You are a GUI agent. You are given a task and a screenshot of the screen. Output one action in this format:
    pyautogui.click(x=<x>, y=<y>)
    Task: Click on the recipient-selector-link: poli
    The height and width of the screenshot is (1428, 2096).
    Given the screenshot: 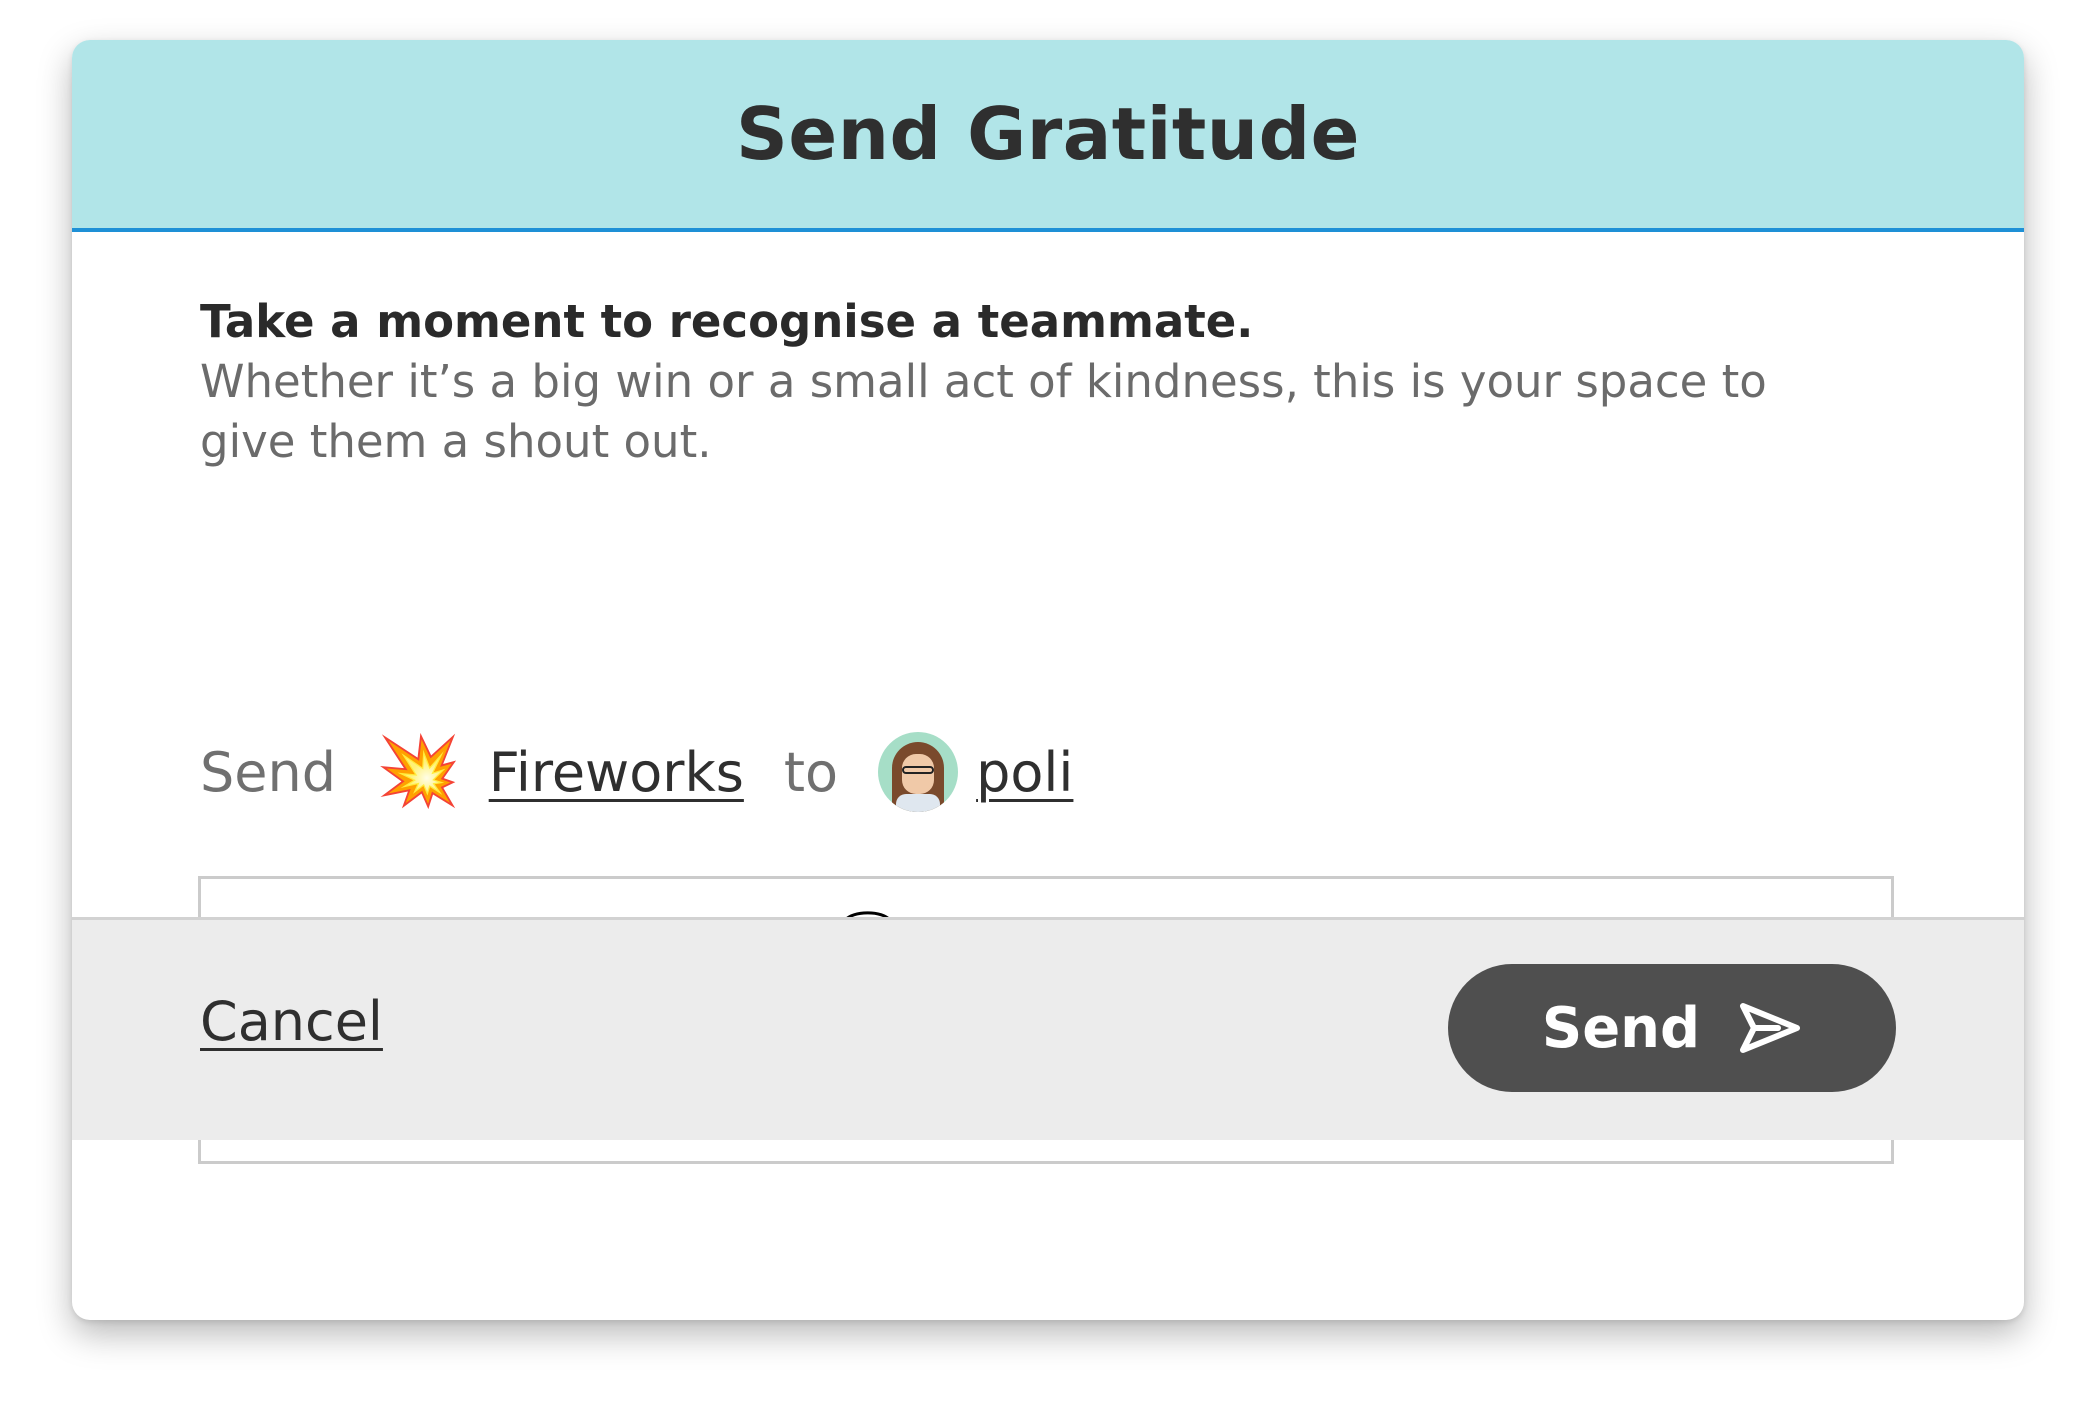 What is the action you would take?
    pyautogui.click(x=1024, y=772)
    